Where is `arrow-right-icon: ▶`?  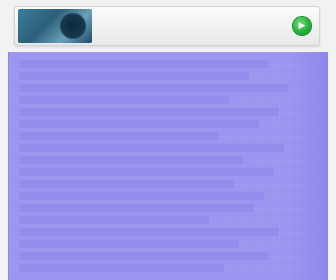 arrow-right-icon: ▶ is located at coordinates (302, 25).